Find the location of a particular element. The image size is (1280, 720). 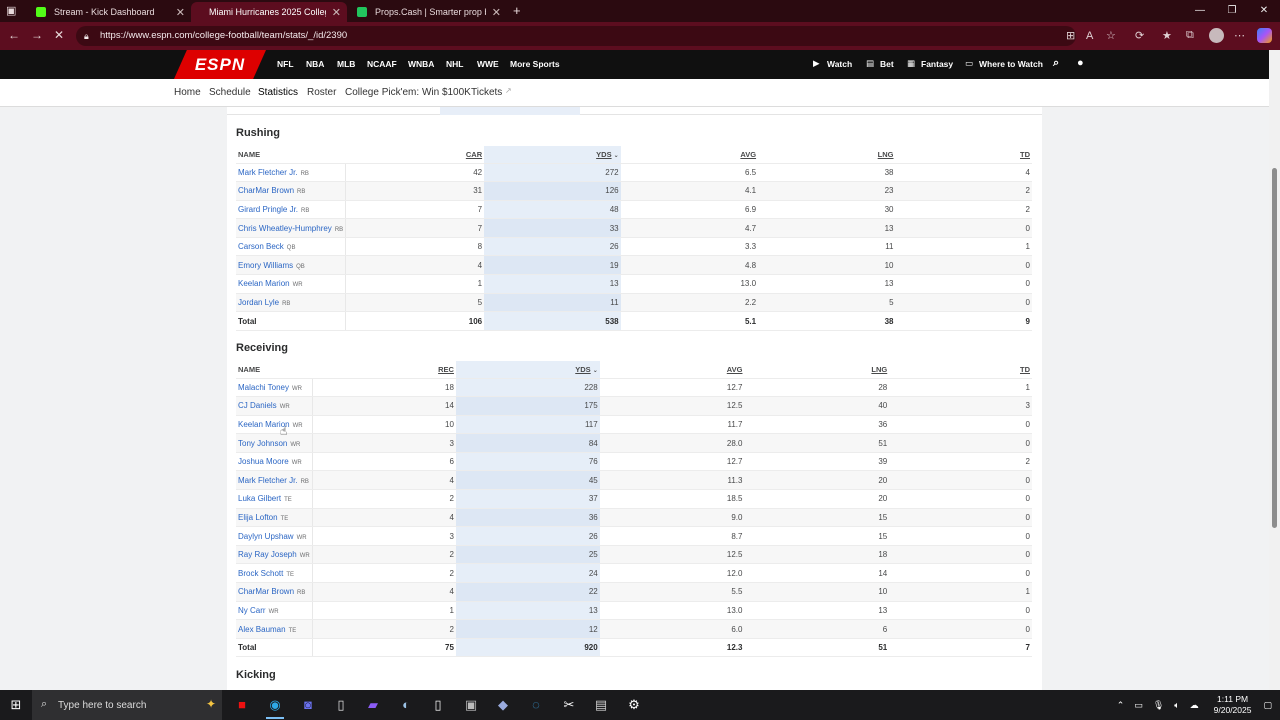

notes-app-icon: ◆ is located at coordinates (503, 705).